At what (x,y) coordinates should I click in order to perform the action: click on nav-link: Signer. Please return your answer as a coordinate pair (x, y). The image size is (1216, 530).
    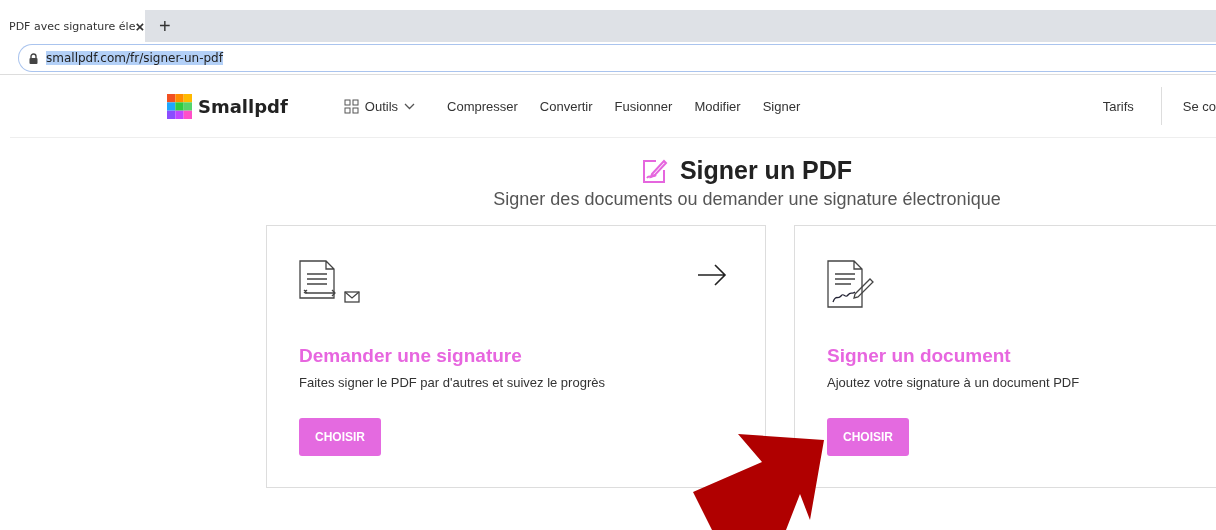
    Looking at the image, I should click on (781, 106).